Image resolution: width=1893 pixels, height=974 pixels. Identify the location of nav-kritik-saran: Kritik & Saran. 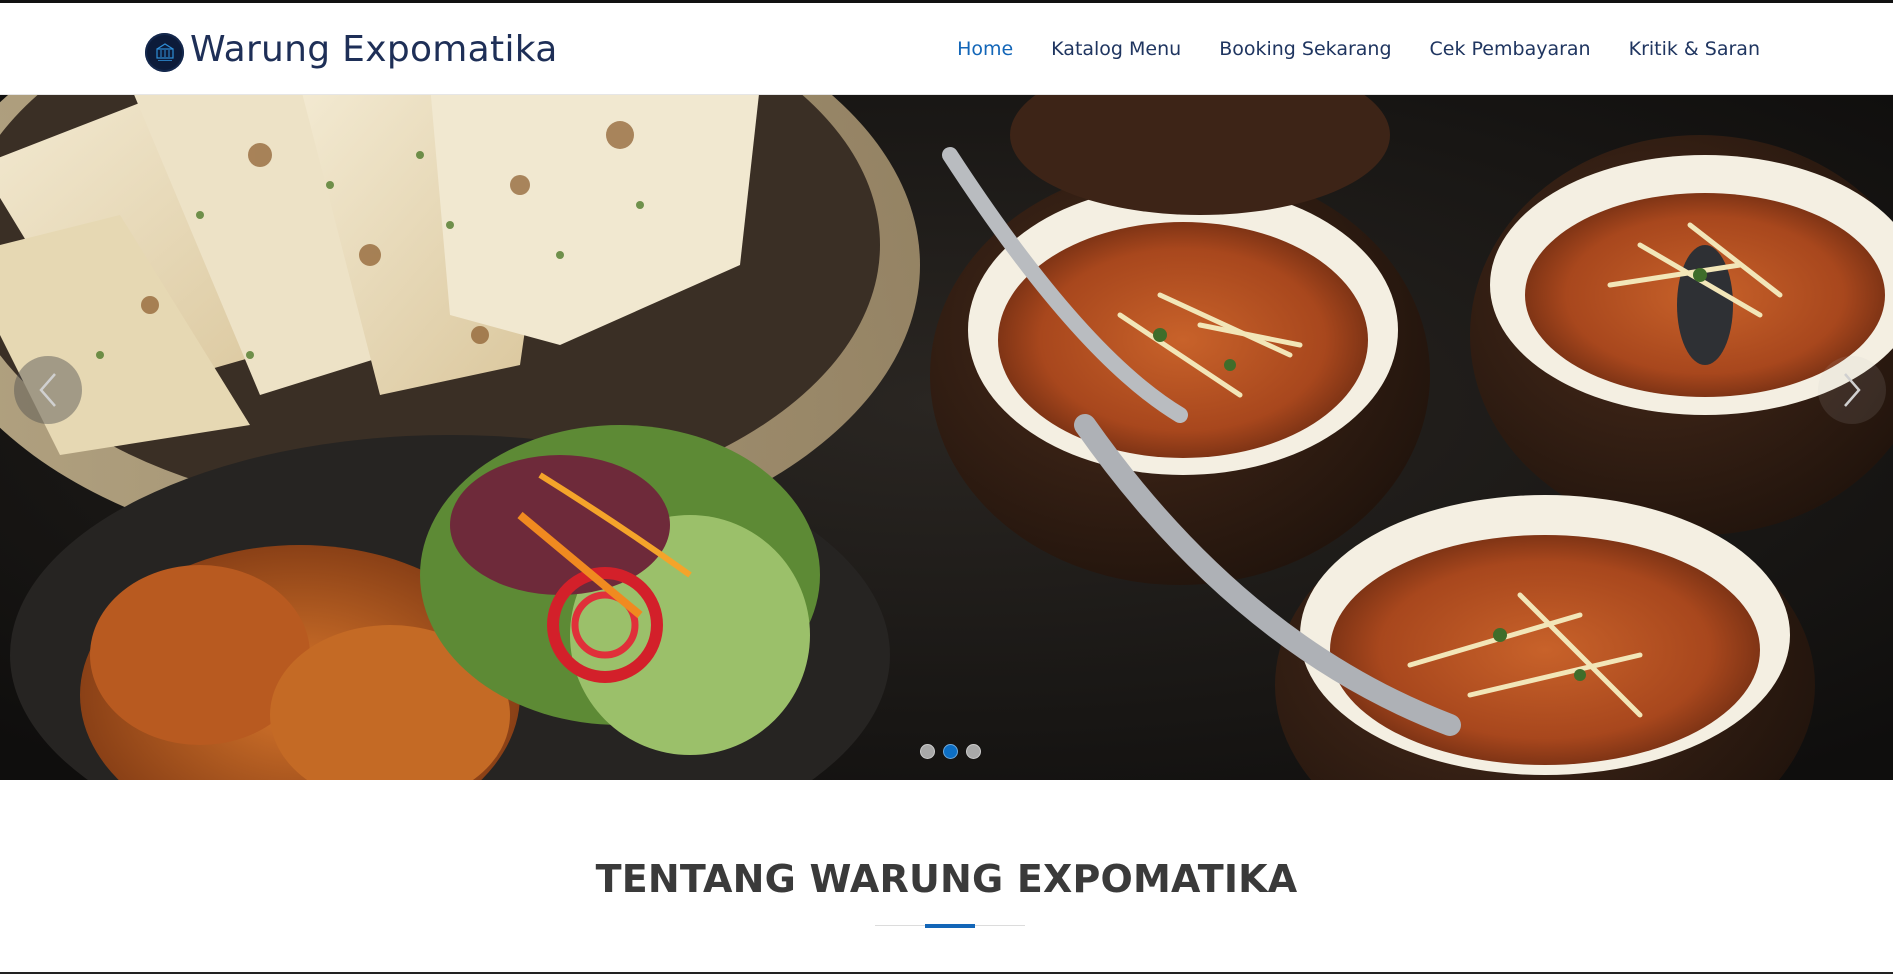
(1694, 49).